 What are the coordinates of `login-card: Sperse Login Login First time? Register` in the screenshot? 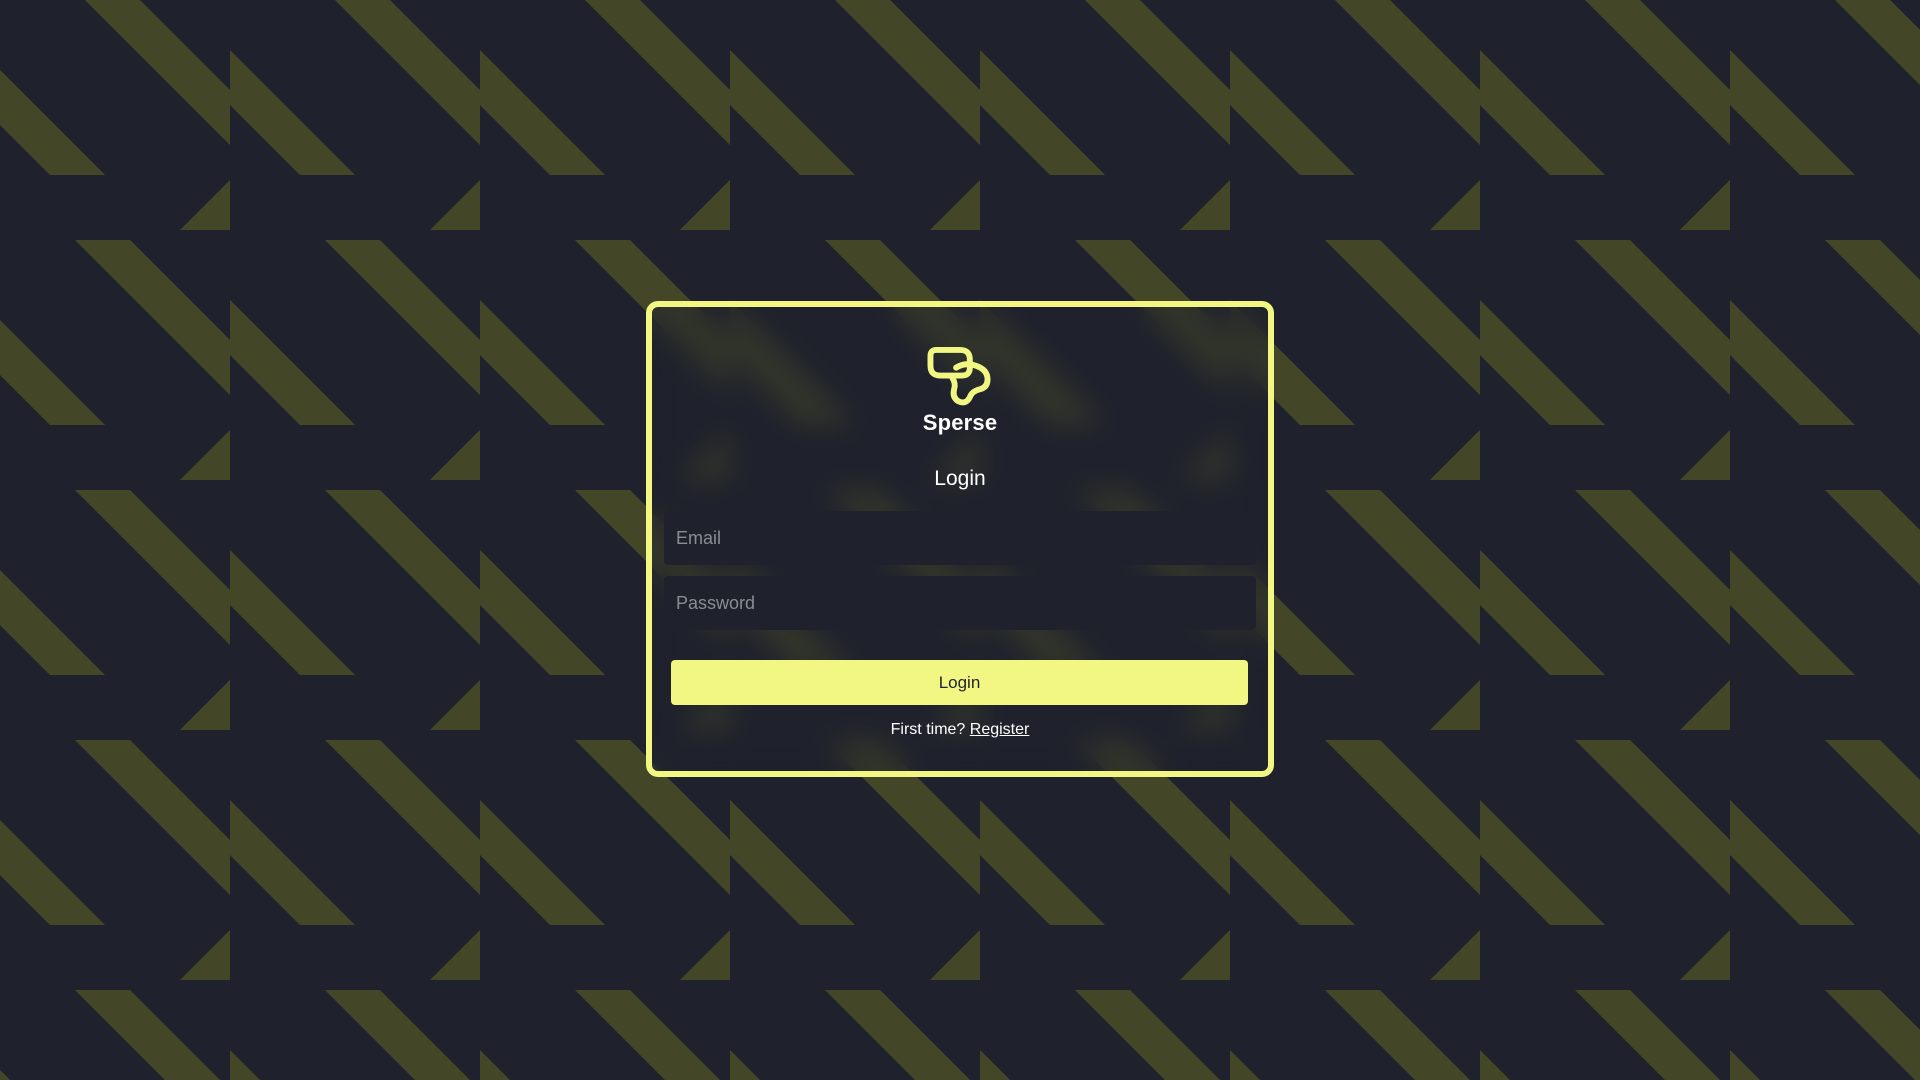 It's located at (960, 539).